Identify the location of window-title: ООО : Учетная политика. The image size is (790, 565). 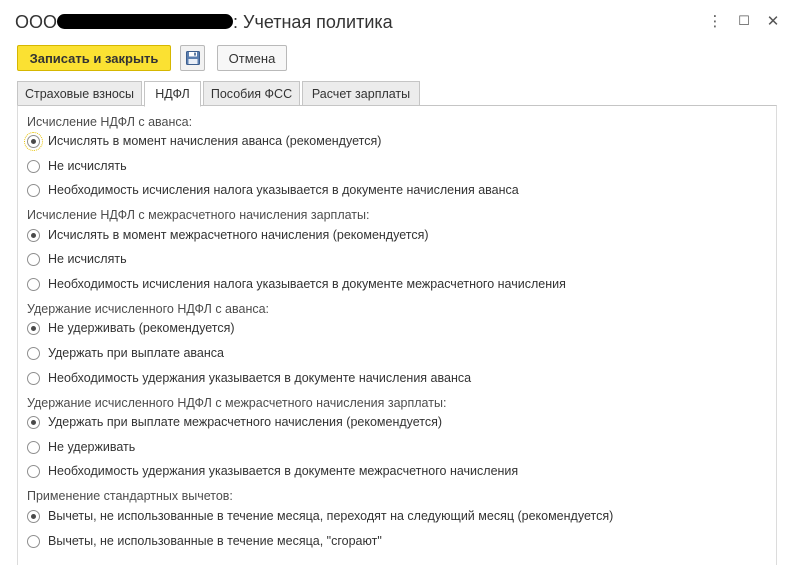
(204, 22).